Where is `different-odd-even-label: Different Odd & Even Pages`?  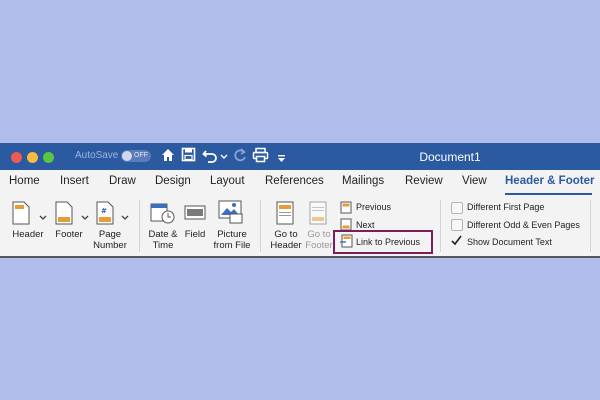 different-odd-even-label: Different Odd & Even Pages is located at coordinates (523, 225).